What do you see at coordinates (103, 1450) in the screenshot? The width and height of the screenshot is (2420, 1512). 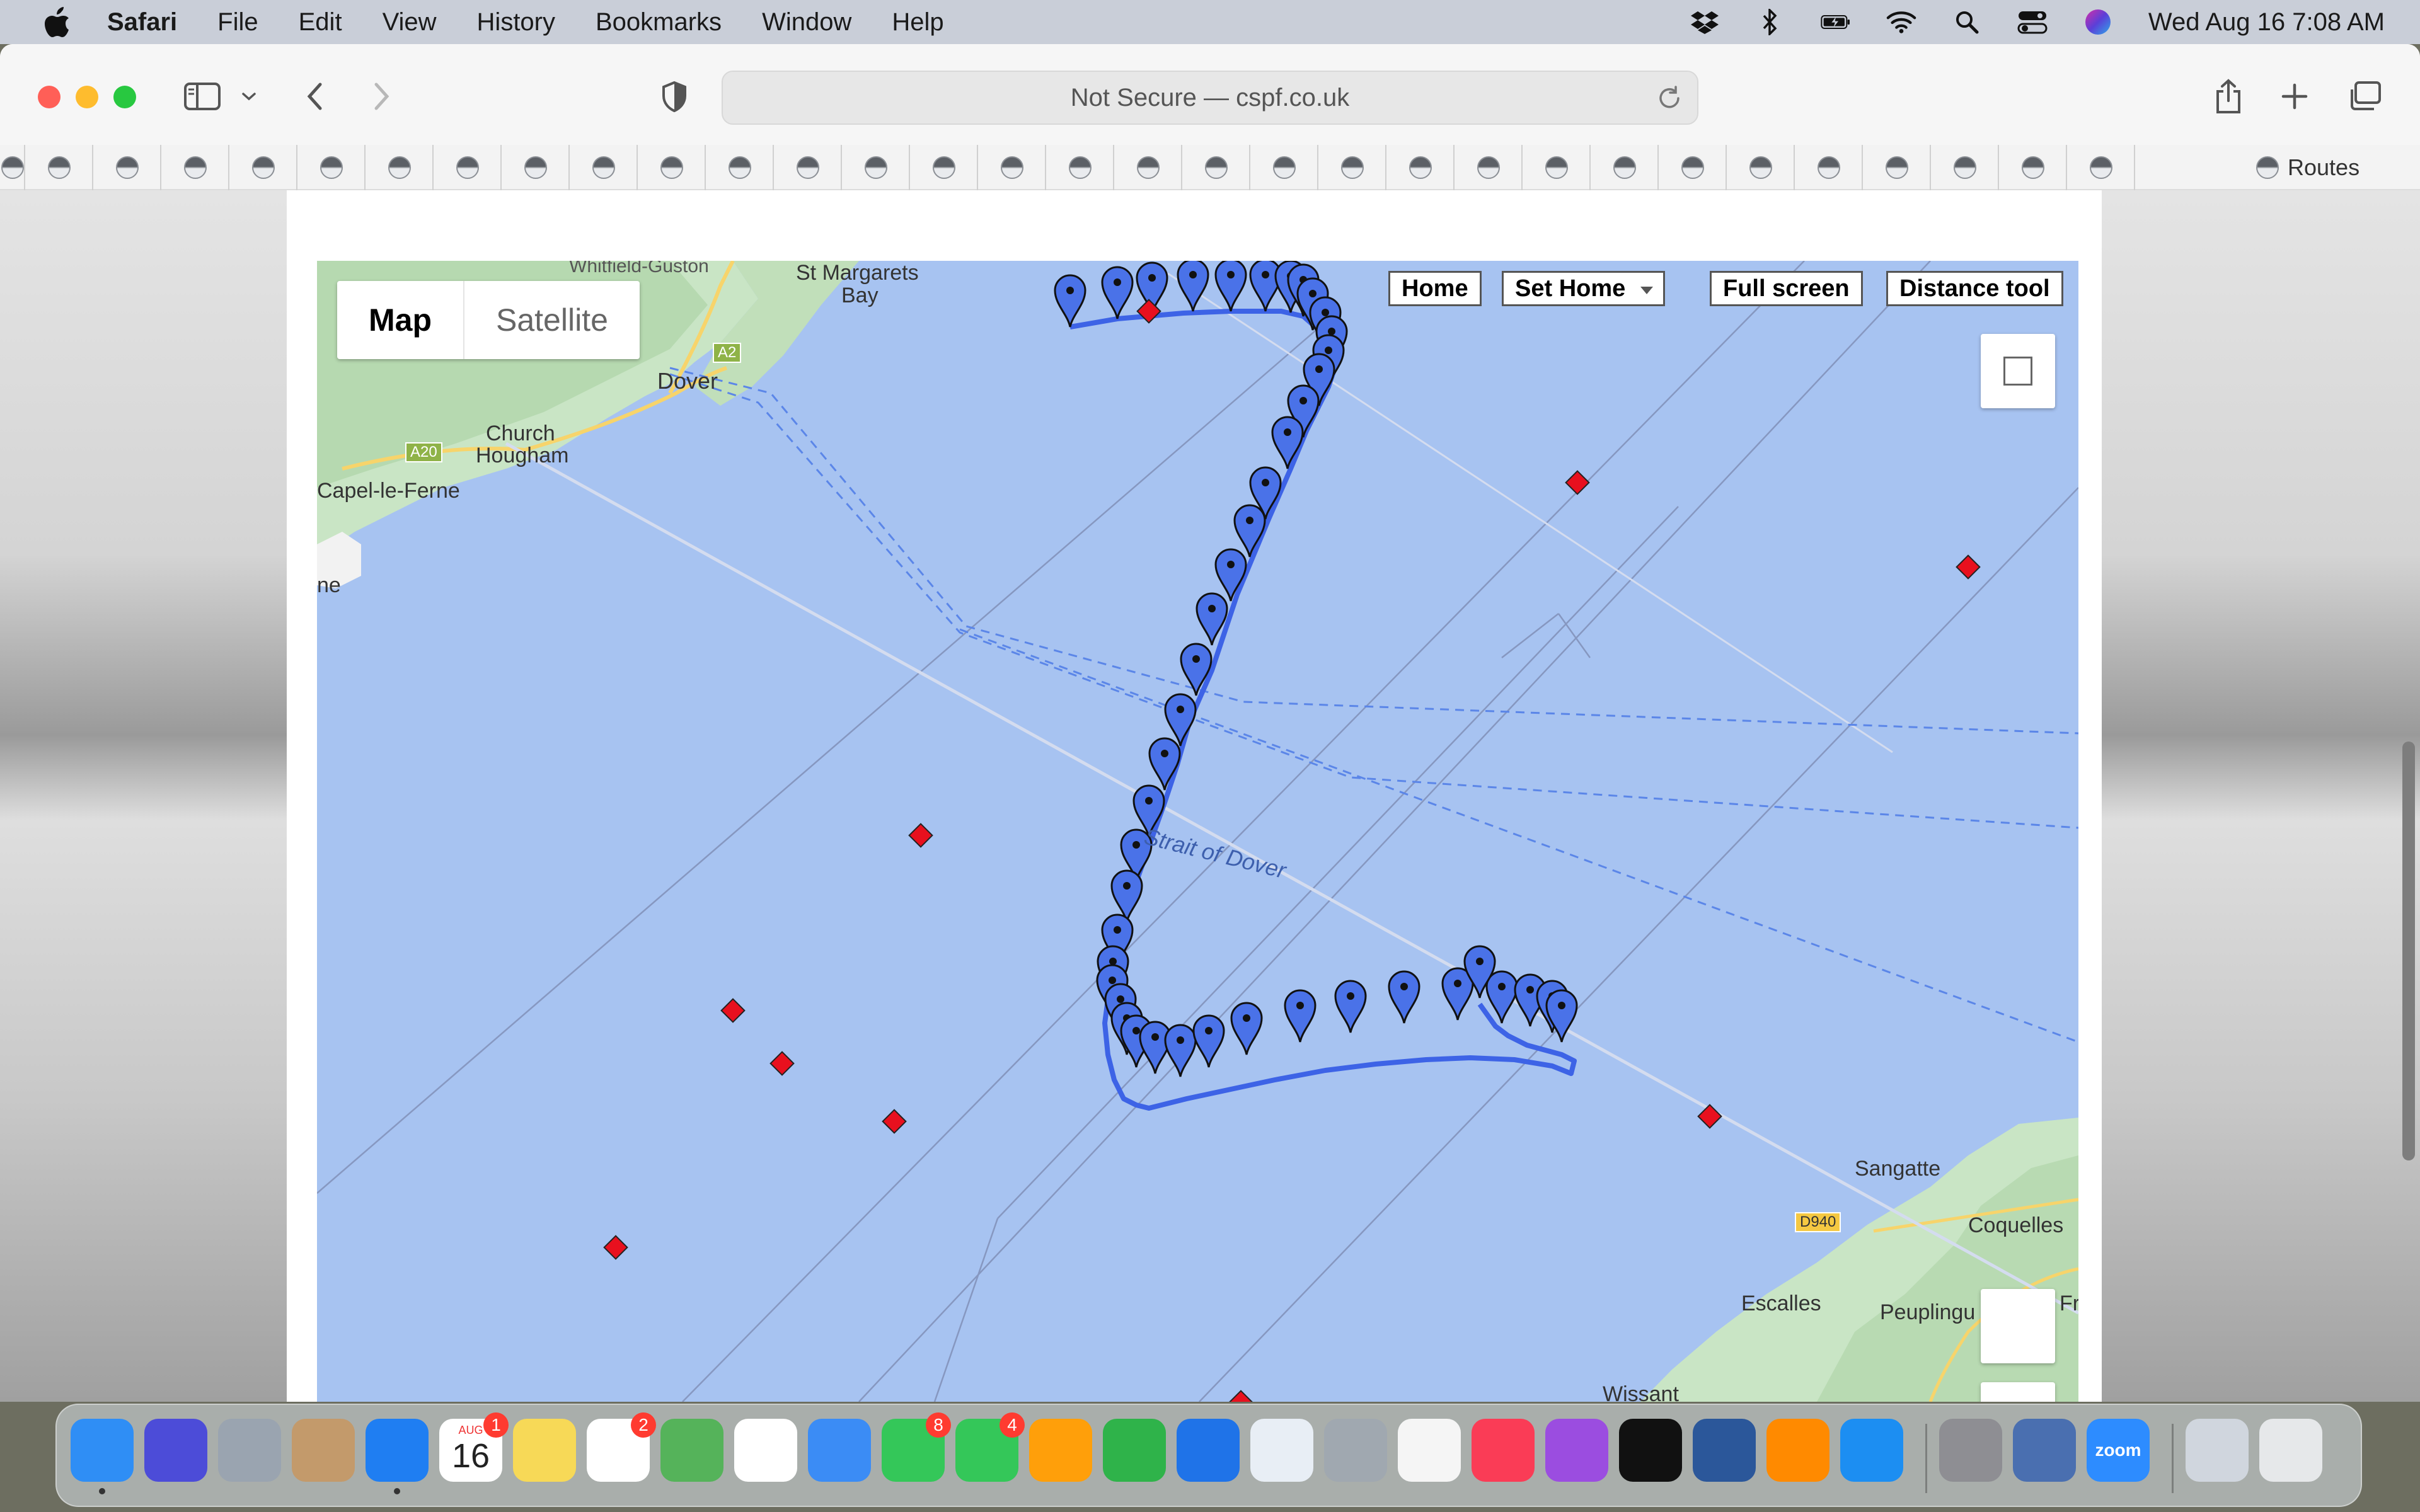 I see `dock-finder-icon` at bounding box center [103, 1450].